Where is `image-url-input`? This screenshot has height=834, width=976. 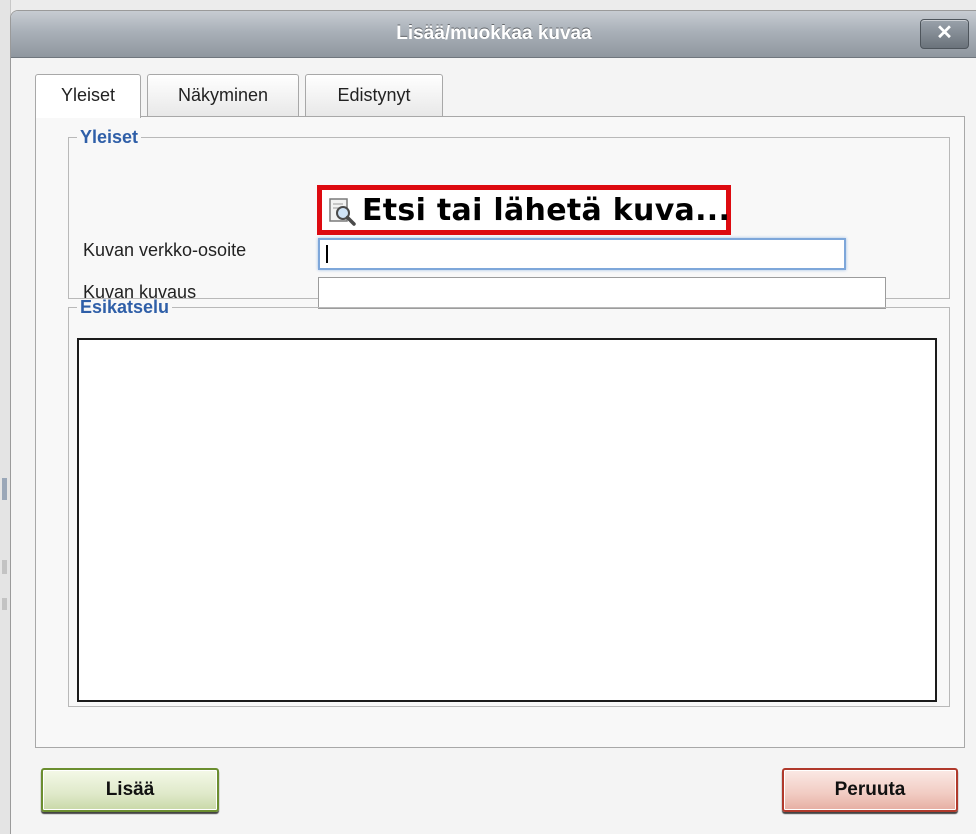 image-url-input is located at coordinates (582, 254).